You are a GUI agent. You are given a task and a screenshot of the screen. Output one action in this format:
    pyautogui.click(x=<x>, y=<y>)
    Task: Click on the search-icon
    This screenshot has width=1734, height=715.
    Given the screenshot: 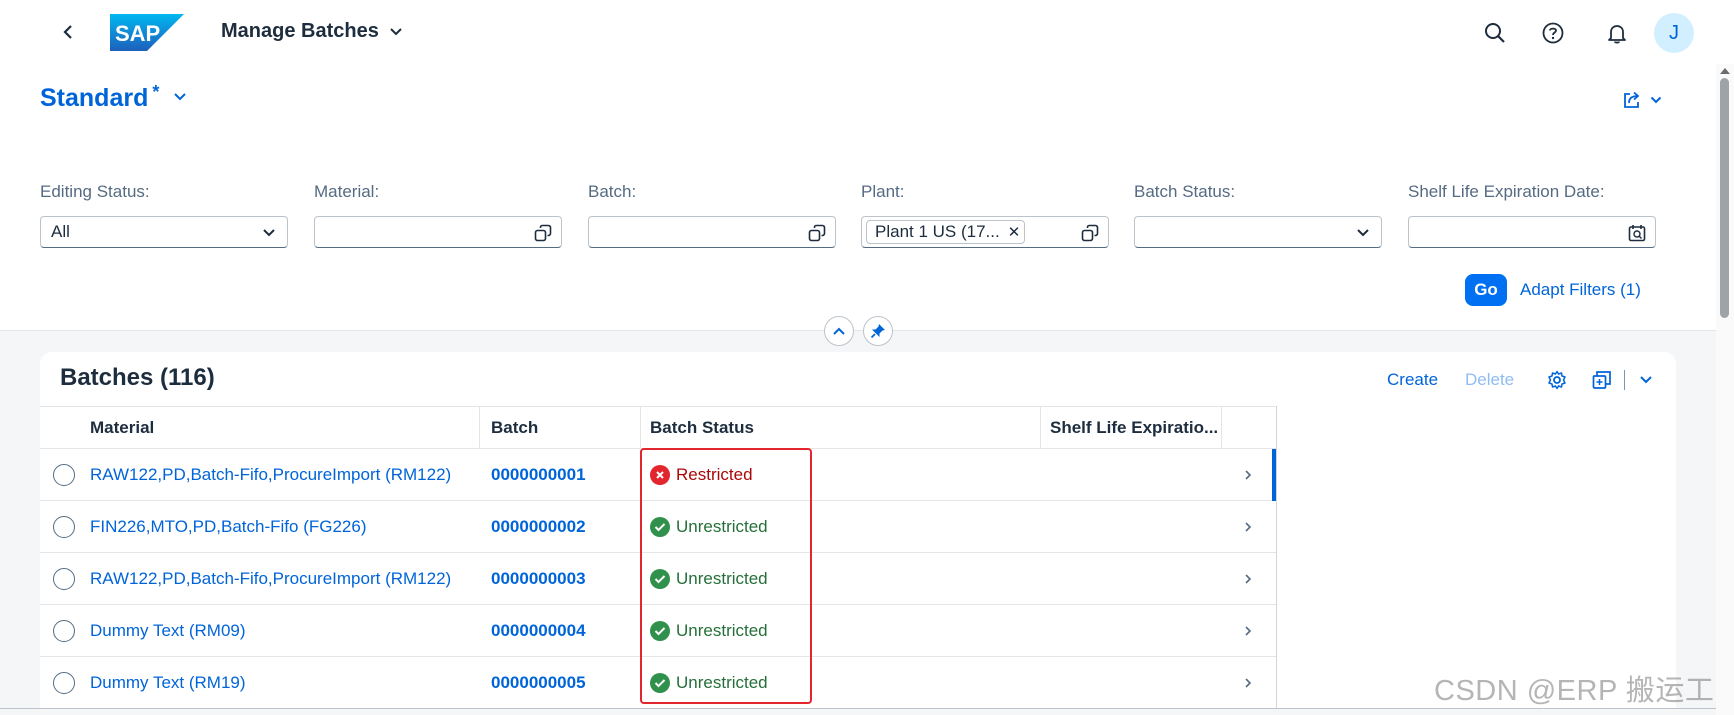 What is the action you would take?
    pyautogui.click(x=1495, y=33)
    